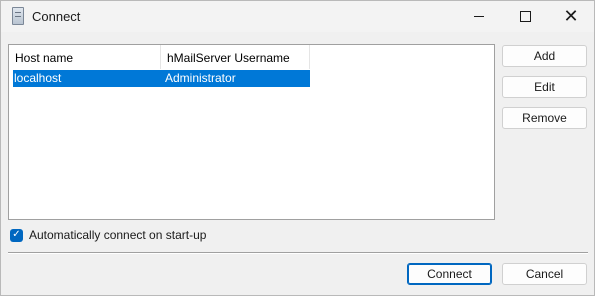 This screenshot has height=296, width=595. I want to click on list-header: Host name hMailServer Username, so click(251, 57).